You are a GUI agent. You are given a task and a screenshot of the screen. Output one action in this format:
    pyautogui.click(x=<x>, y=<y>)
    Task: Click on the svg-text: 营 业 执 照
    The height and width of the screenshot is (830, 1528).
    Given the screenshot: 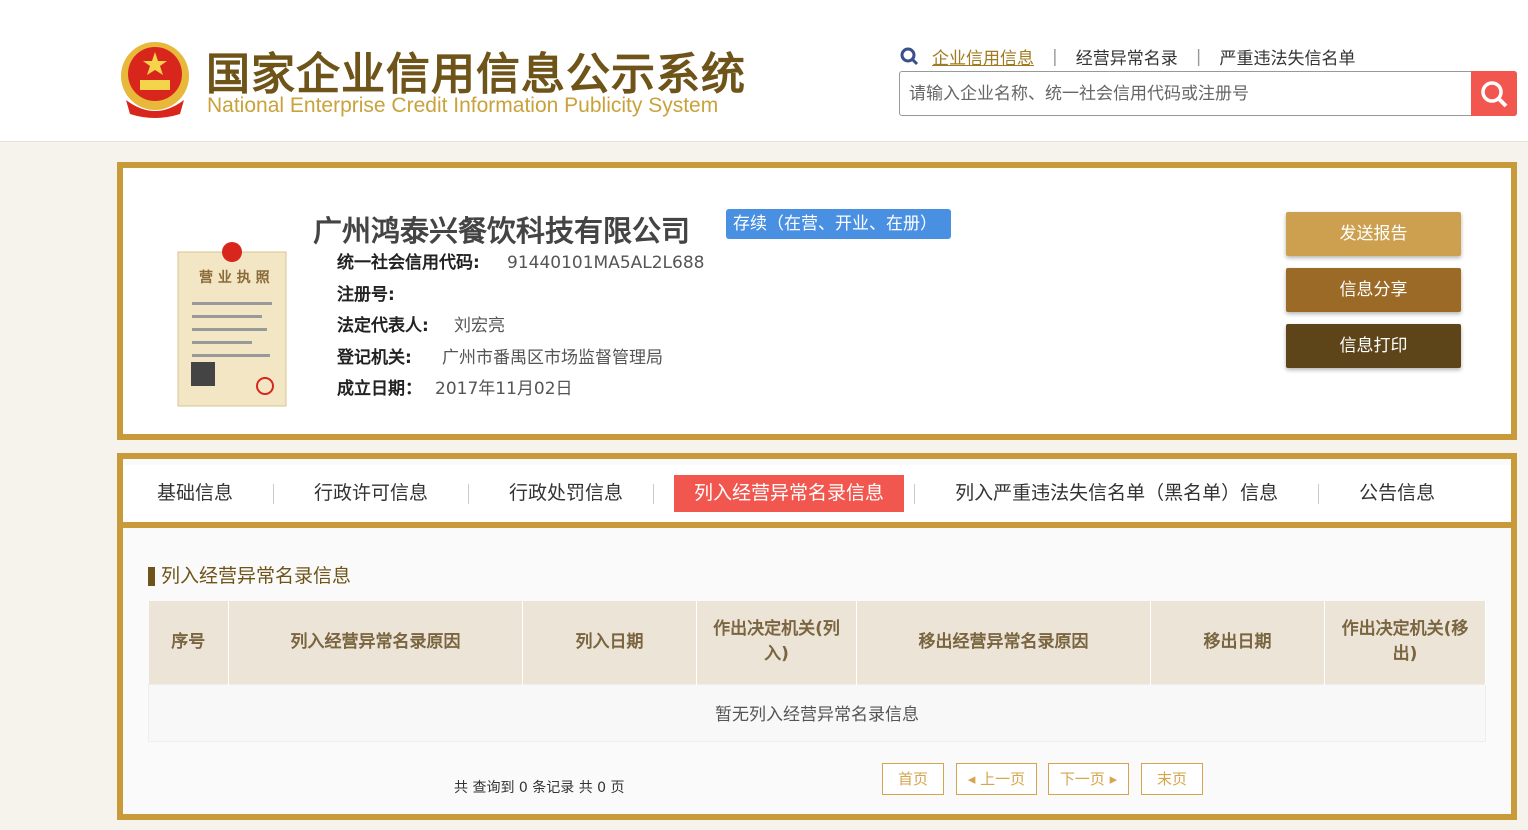 What is the action you would take?
    pyautogui.click(x=234, y=277)
    